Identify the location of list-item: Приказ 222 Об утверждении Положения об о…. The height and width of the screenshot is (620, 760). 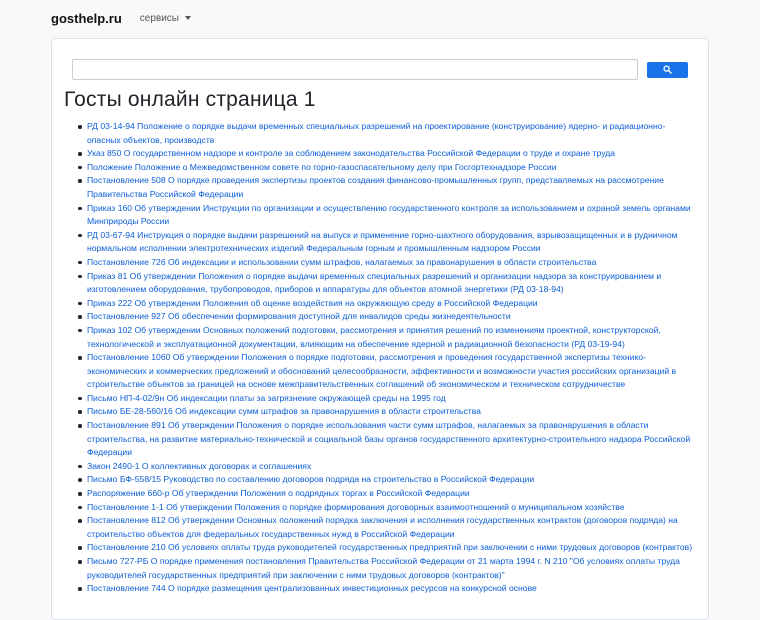
(388, 304).